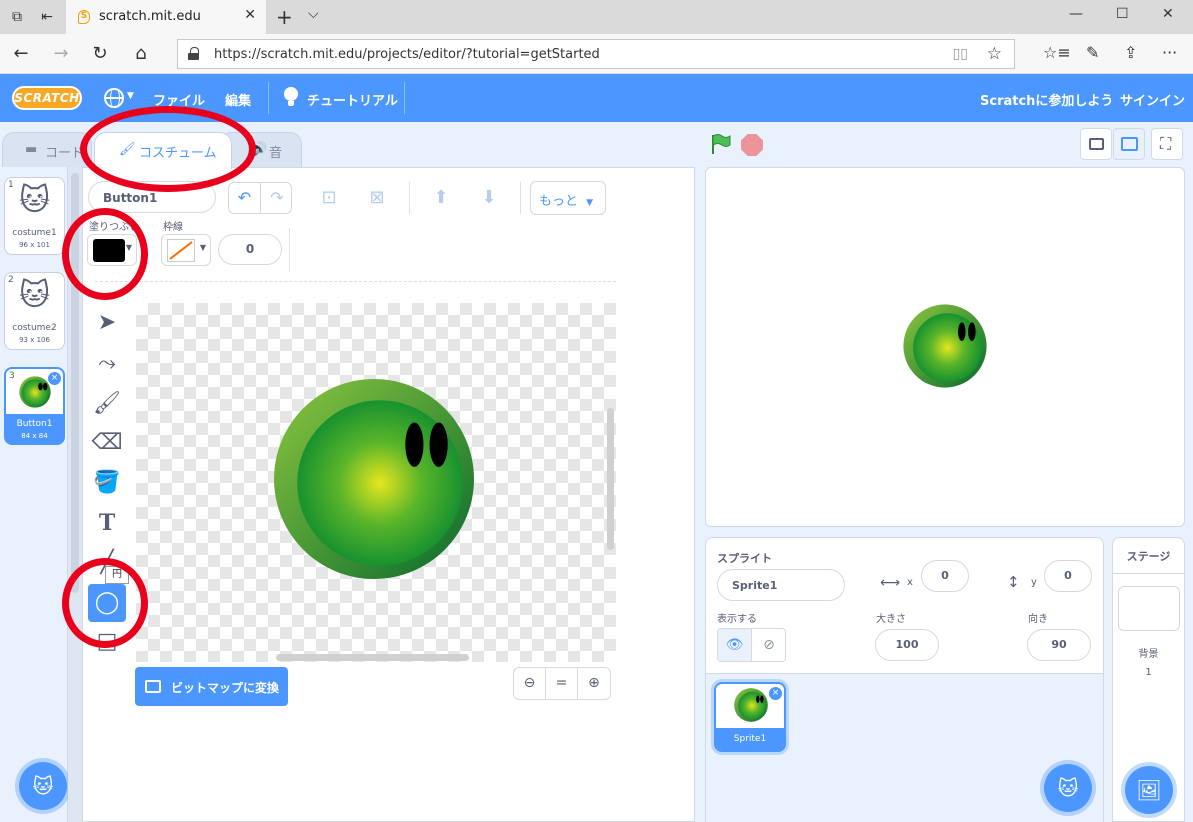  Describe the element at coordinates (105, 603) in the screenshot. I see `annotation-circle-circle-tool` at that location.